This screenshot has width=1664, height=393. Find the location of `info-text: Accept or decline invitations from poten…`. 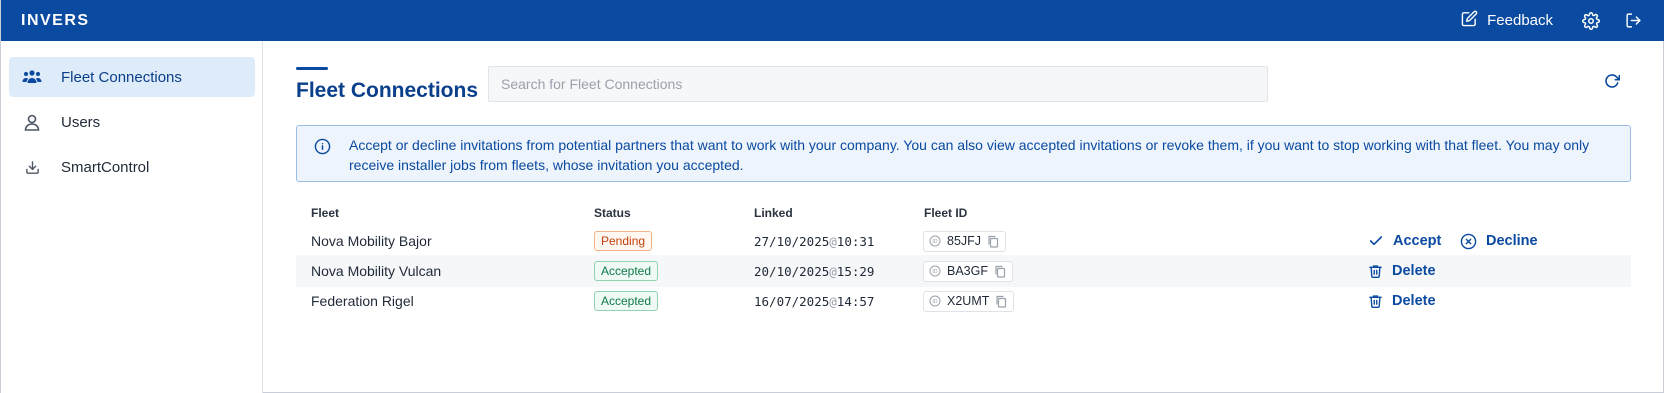

info-text: Accept or decline invitations from poten… is located at coordinates (969, 155).